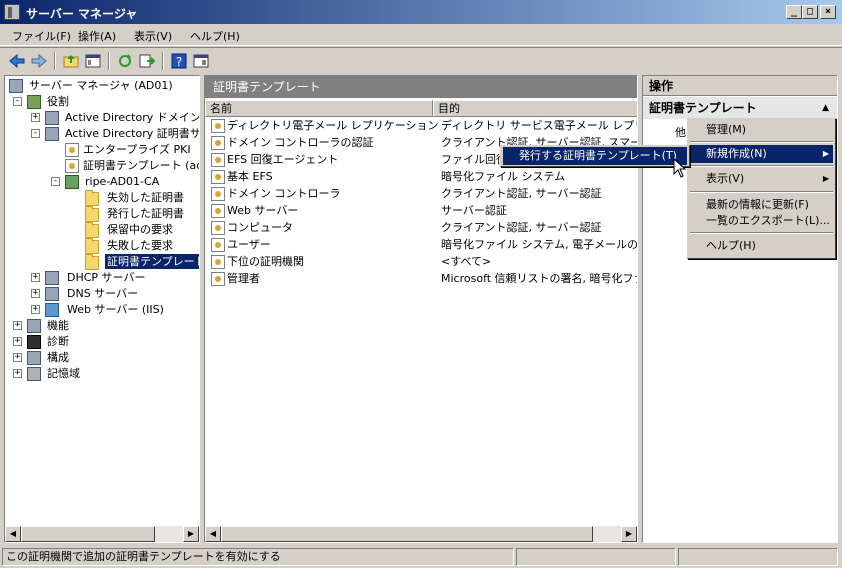  What do you see at coordinates (761, 246) in the screenshot?
I see `menu-item-help: ヘルプ(H)` at bounding box center [761, 246].